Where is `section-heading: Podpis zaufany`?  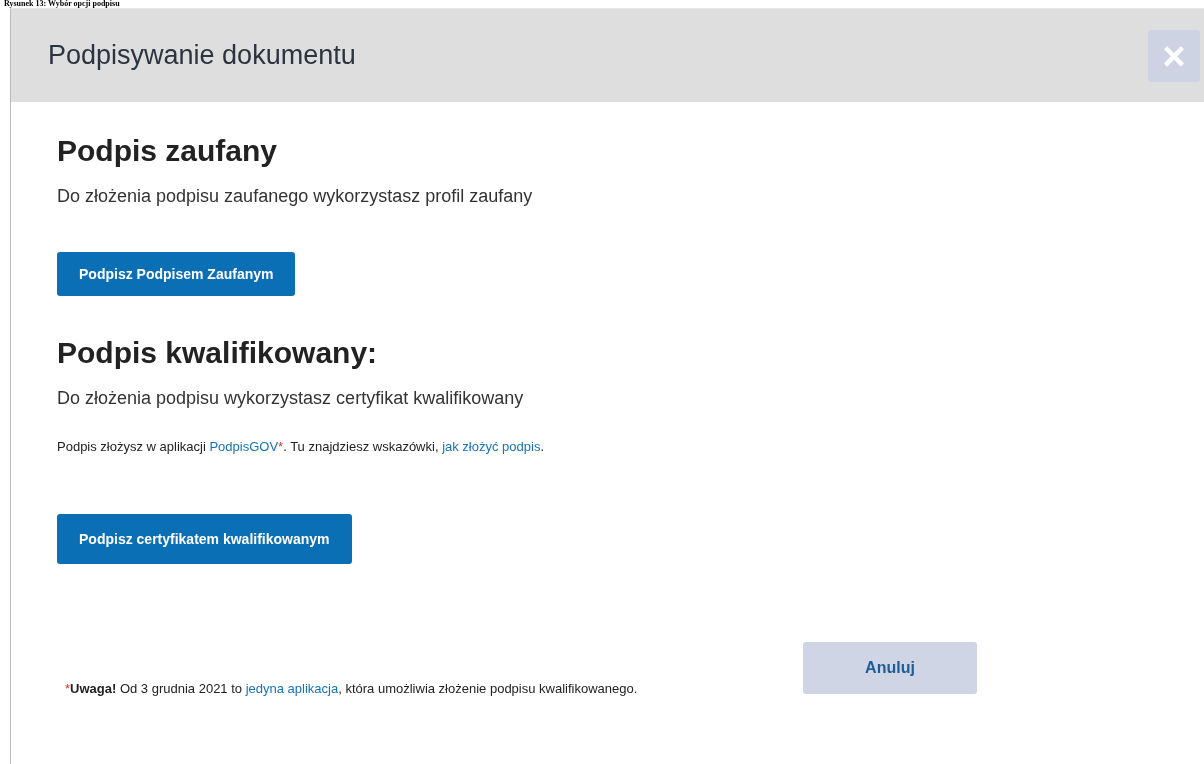
section-heading: Podpis zaufany is located at coordinates (168, 151).